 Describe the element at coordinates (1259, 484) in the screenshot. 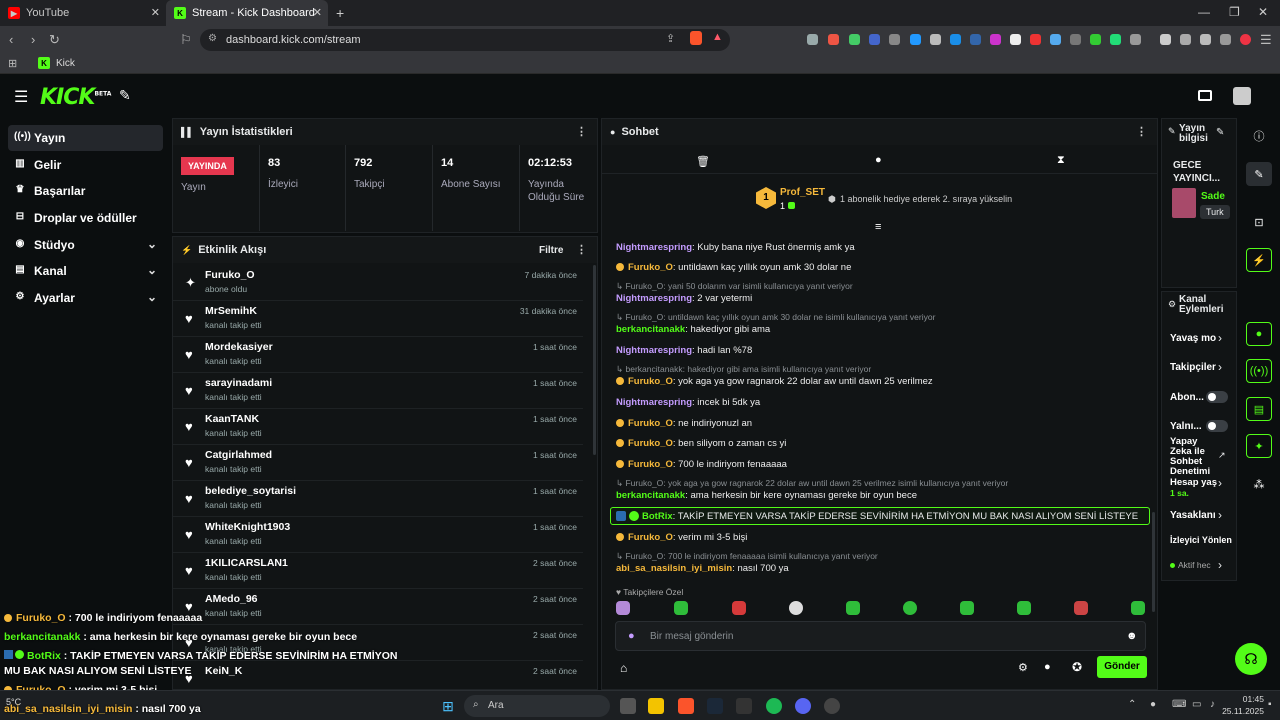

I see `dots-icon: ⁂` at that location.